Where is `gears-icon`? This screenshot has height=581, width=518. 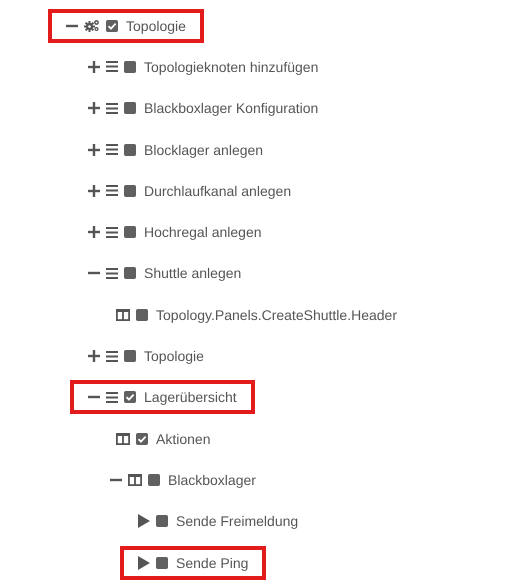 gears-icon is located at coordinates (92, 25).